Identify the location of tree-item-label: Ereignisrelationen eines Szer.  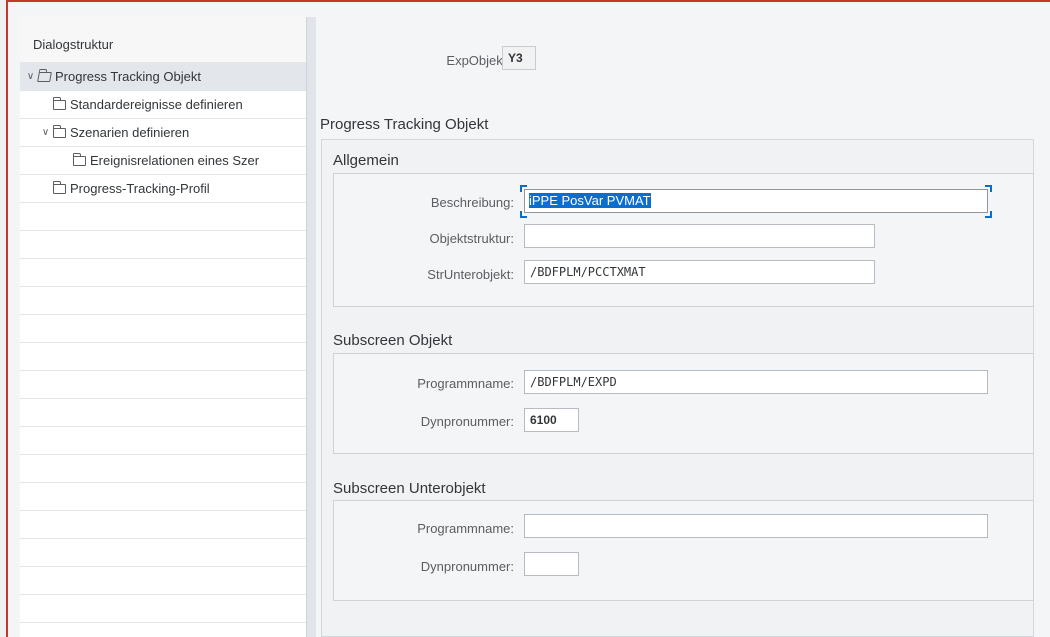
(175, 160).